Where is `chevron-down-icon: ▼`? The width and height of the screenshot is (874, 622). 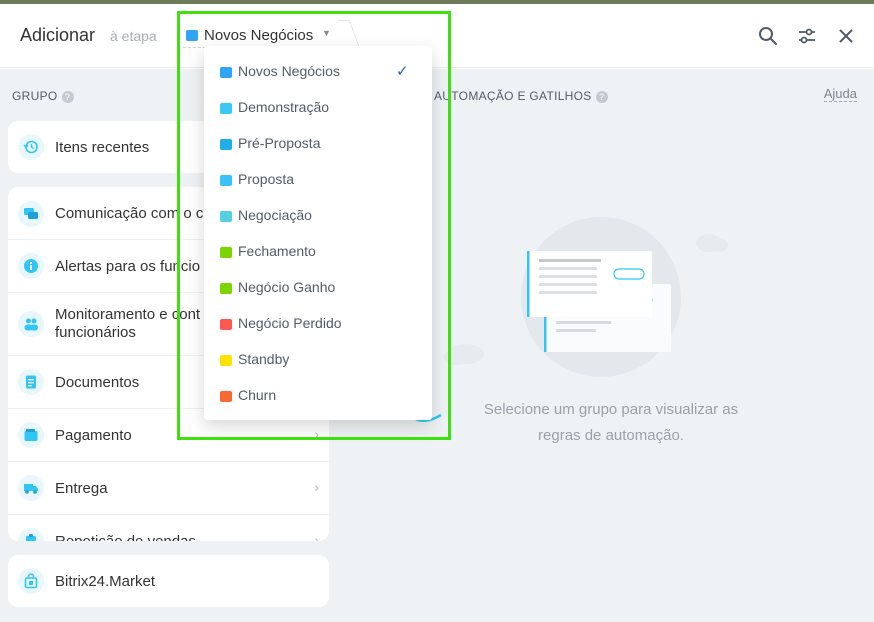 chevron-down-icon: ▼ is located at coordinates (326, 33).